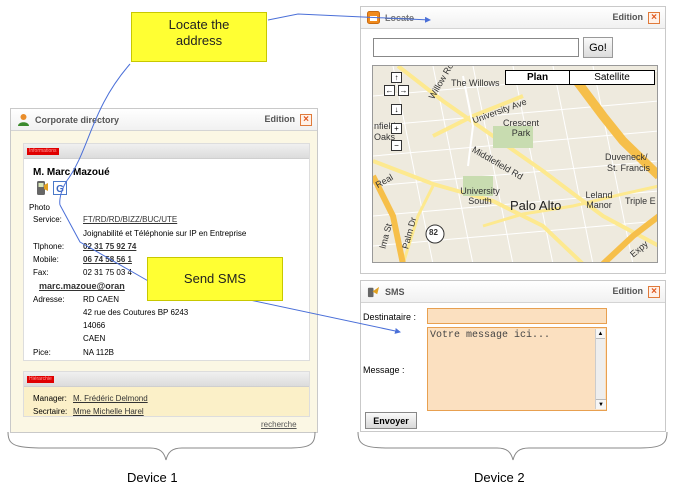 The image size is (673, 493). What do you see at coordinates (513, 18) in the screenshot?
I see `locate-header: Locate Edition ×` at bounding box center [513, 18].